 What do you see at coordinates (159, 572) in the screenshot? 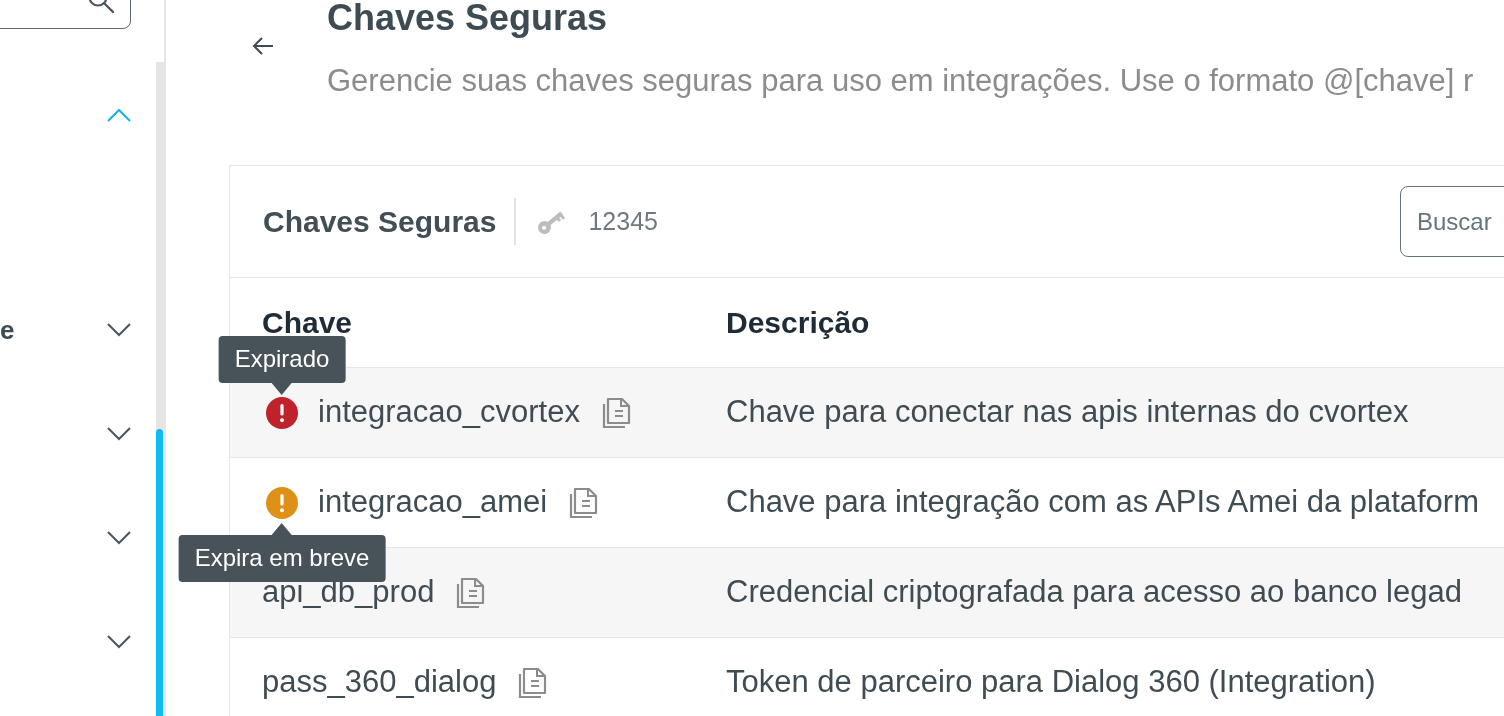
I see `scrollbar-thumb` at bounding box center [159, 572].